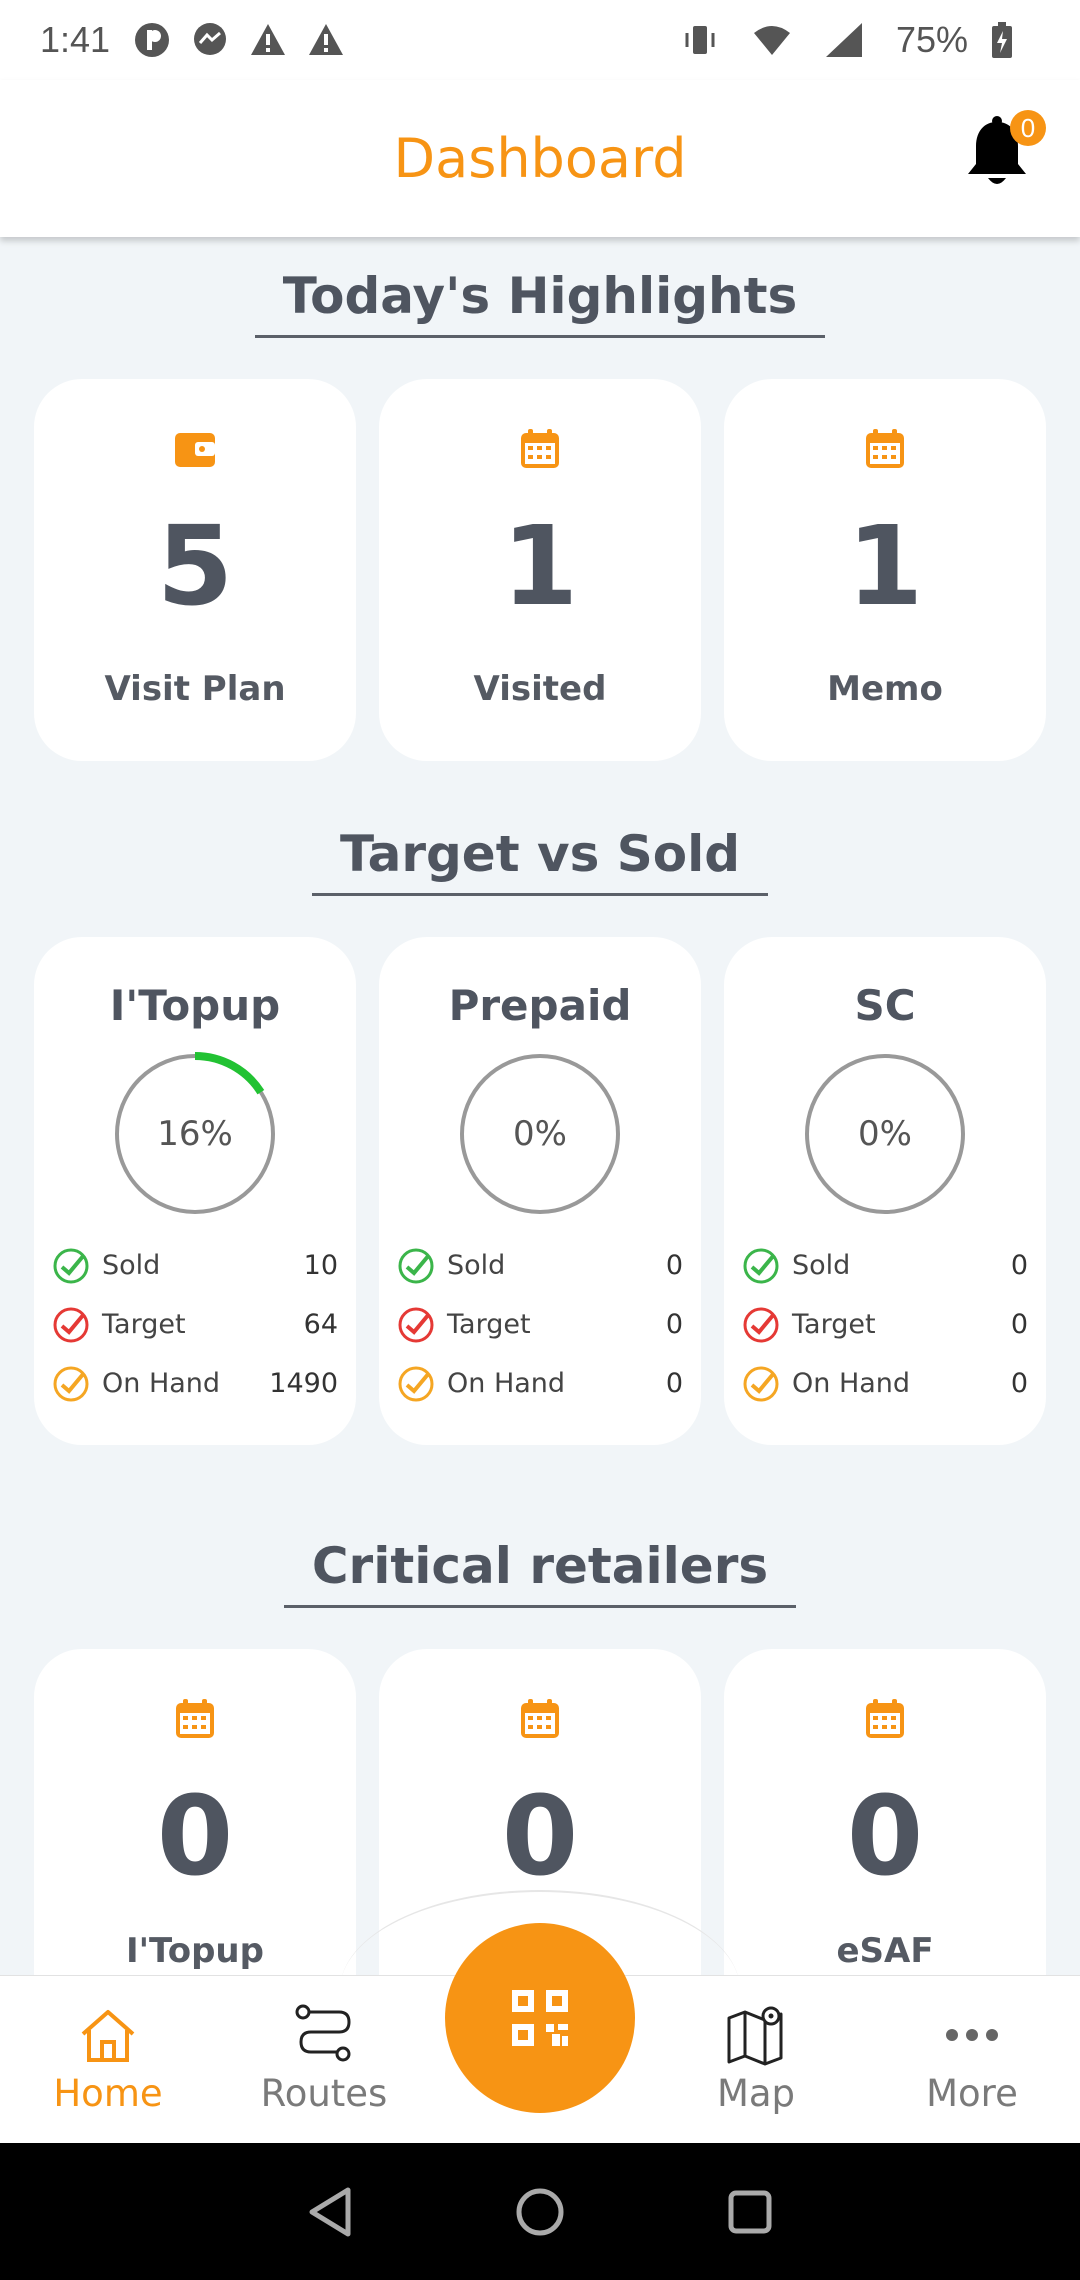 The height and width of the screenshot is (2280, 1080). What do you see at coordinates (540, 860) in the screenshot?
I see `target-vs-sold-title: Target vs Sold` at bounding box center [540, 860].